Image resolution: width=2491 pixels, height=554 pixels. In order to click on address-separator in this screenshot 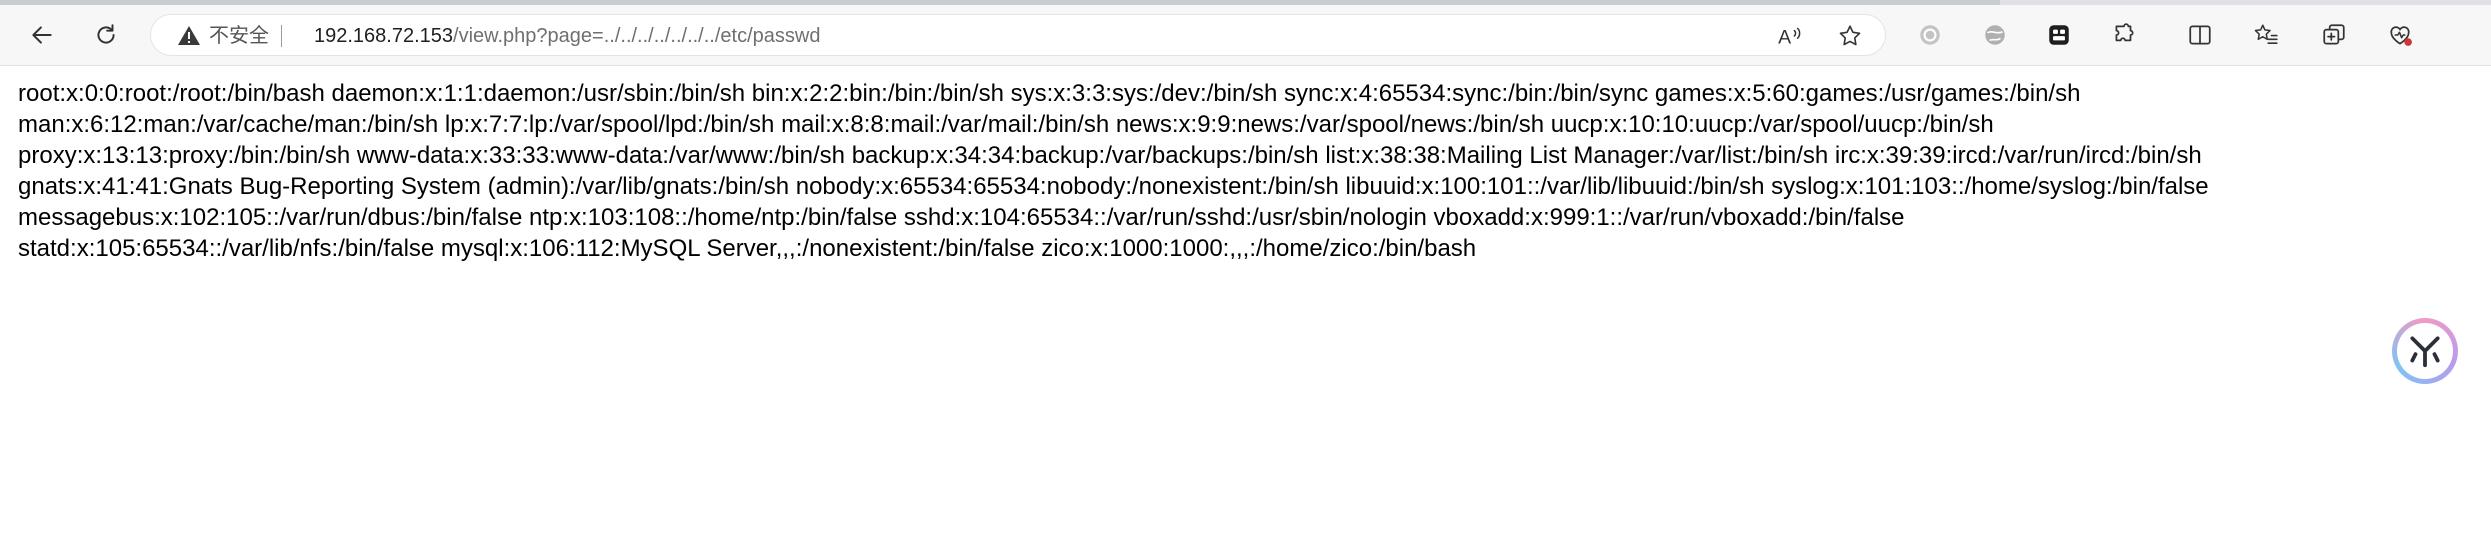, I will do `click(281, 36)`.